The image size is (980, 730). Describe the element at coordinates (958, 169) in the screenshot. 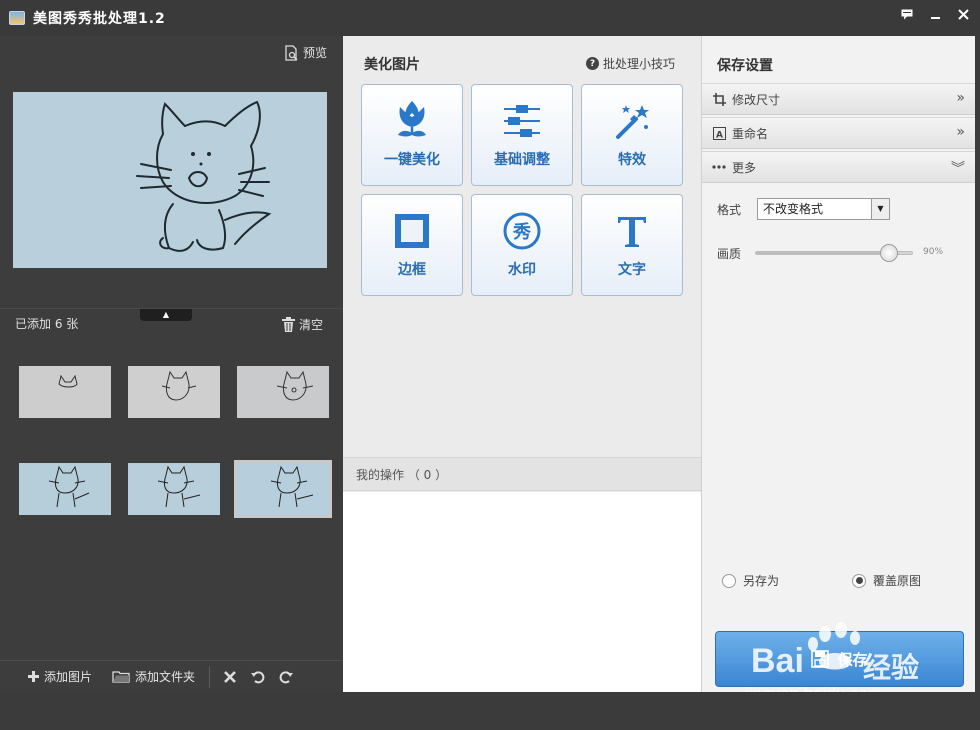

I see `chevron-down-icon: ︾` at that location.